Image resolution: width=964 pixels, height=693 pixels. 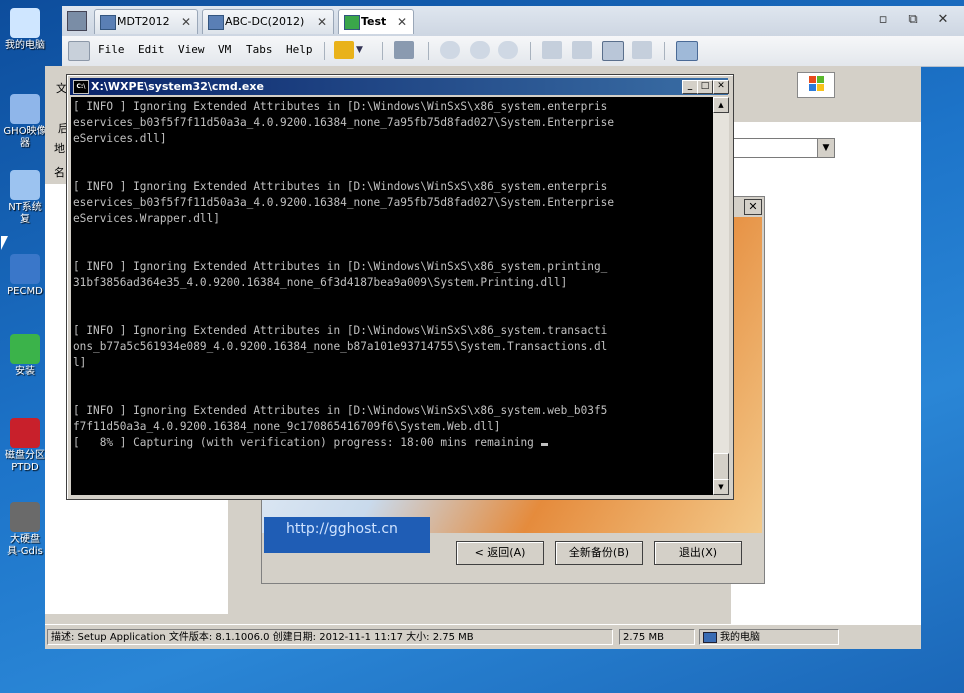 What do you see at coordinates (721, 467) in the screenshot?
I see `scroll-thumb` at bounding box center [721, 467].